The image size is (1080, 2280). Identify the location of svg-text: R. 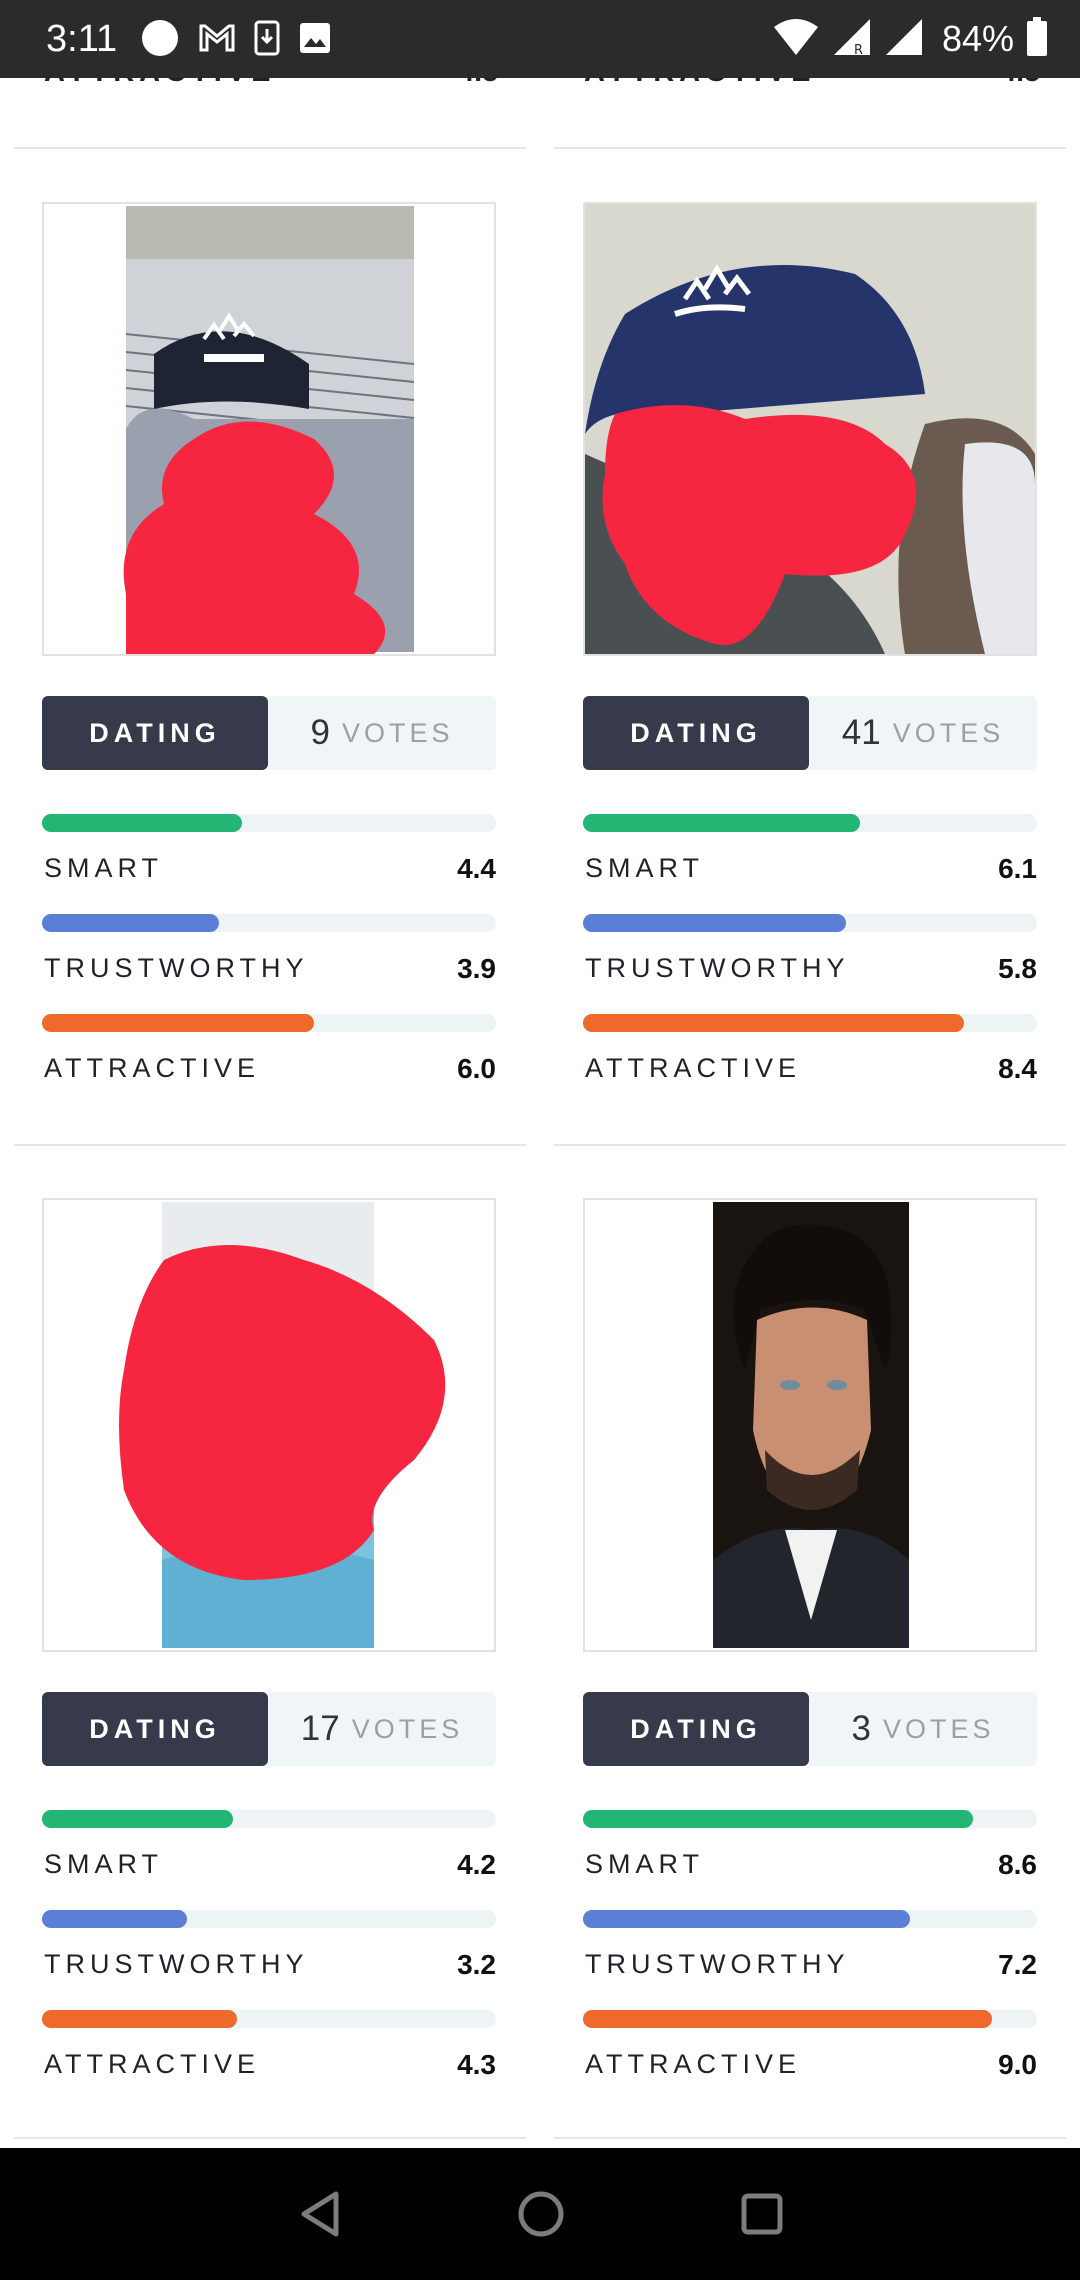
(858, 50).